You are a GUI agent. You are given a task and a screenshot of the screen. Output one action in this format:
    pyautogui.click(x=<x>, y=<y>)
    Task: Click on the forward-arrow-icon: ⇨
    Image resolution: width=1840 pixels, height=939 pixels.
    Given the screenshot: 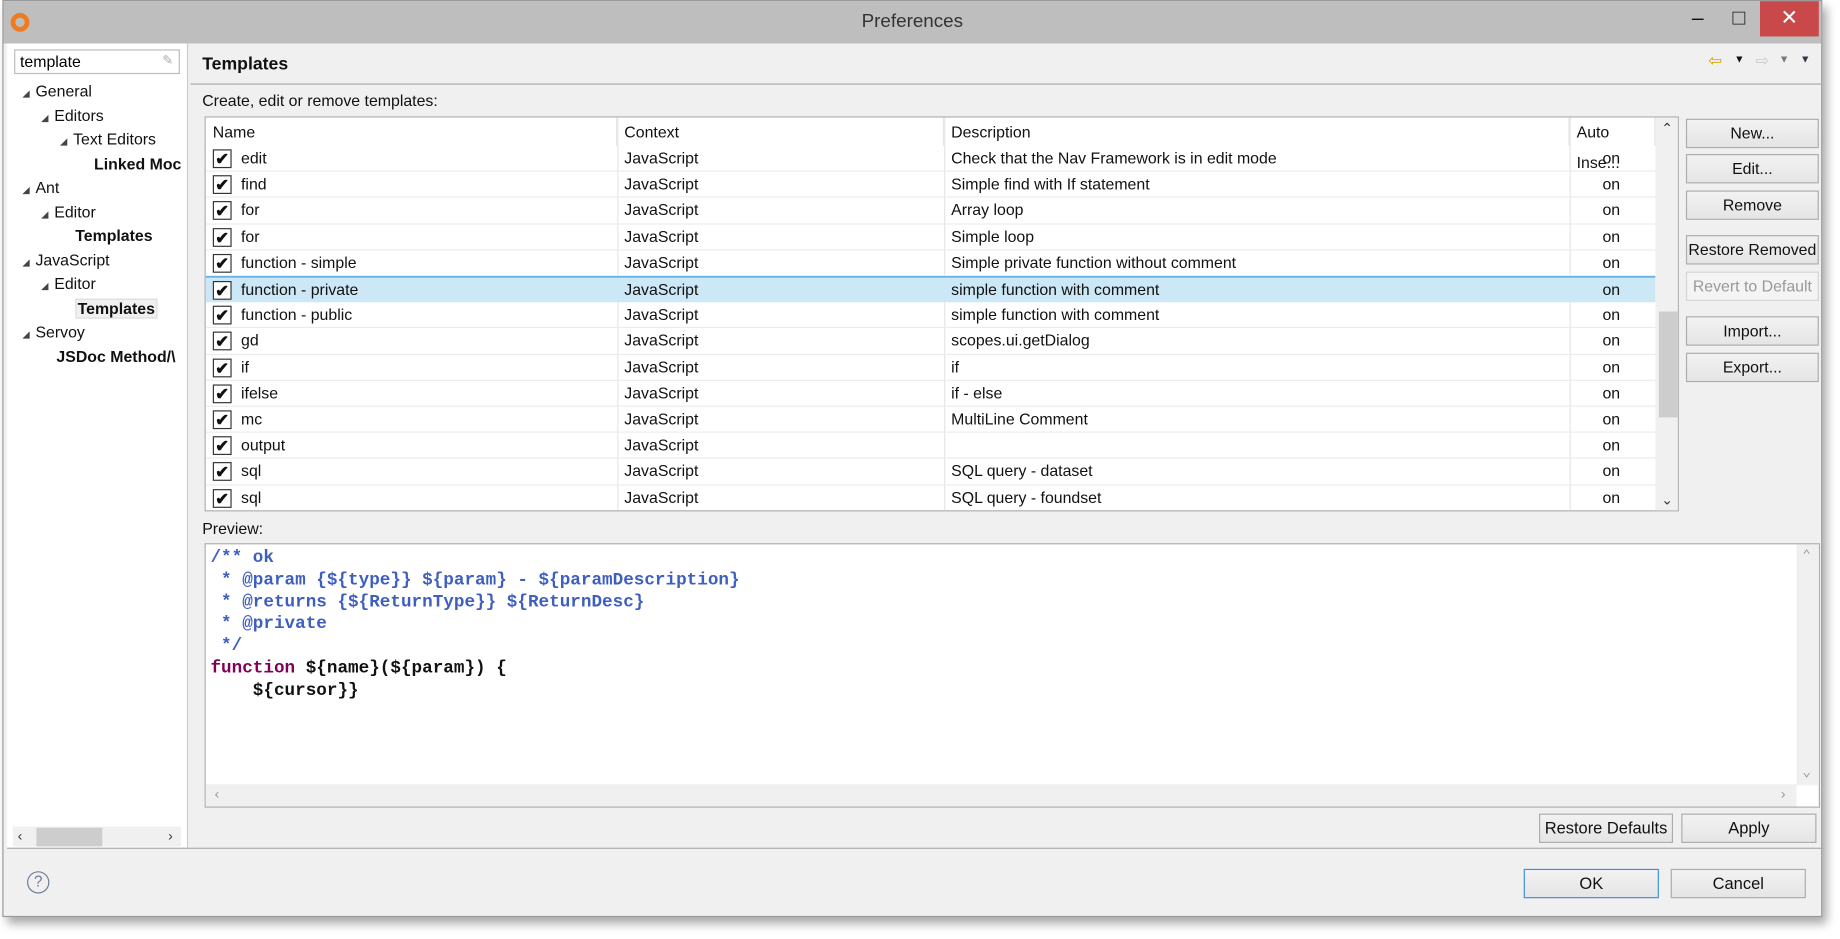 What is the action you would take?
    pyautogui.click(x=1762, y=61)
    